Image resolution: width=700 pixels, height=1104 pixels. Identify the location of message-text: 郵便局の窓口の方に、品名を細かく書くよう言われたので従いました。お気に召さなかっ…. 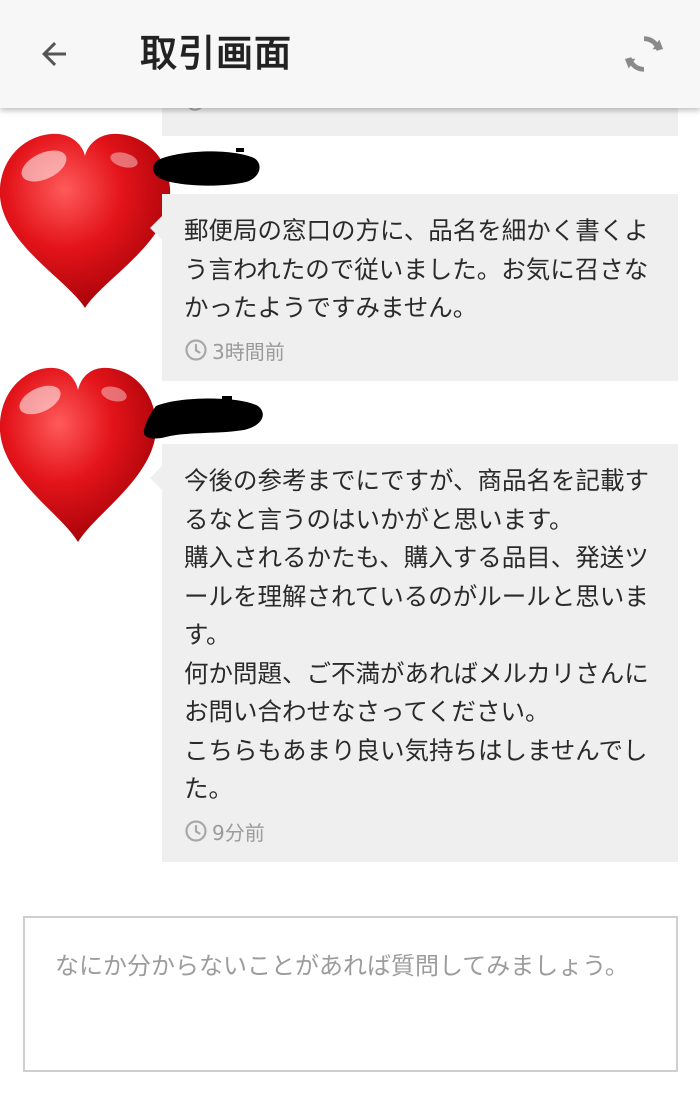
(416, 269).